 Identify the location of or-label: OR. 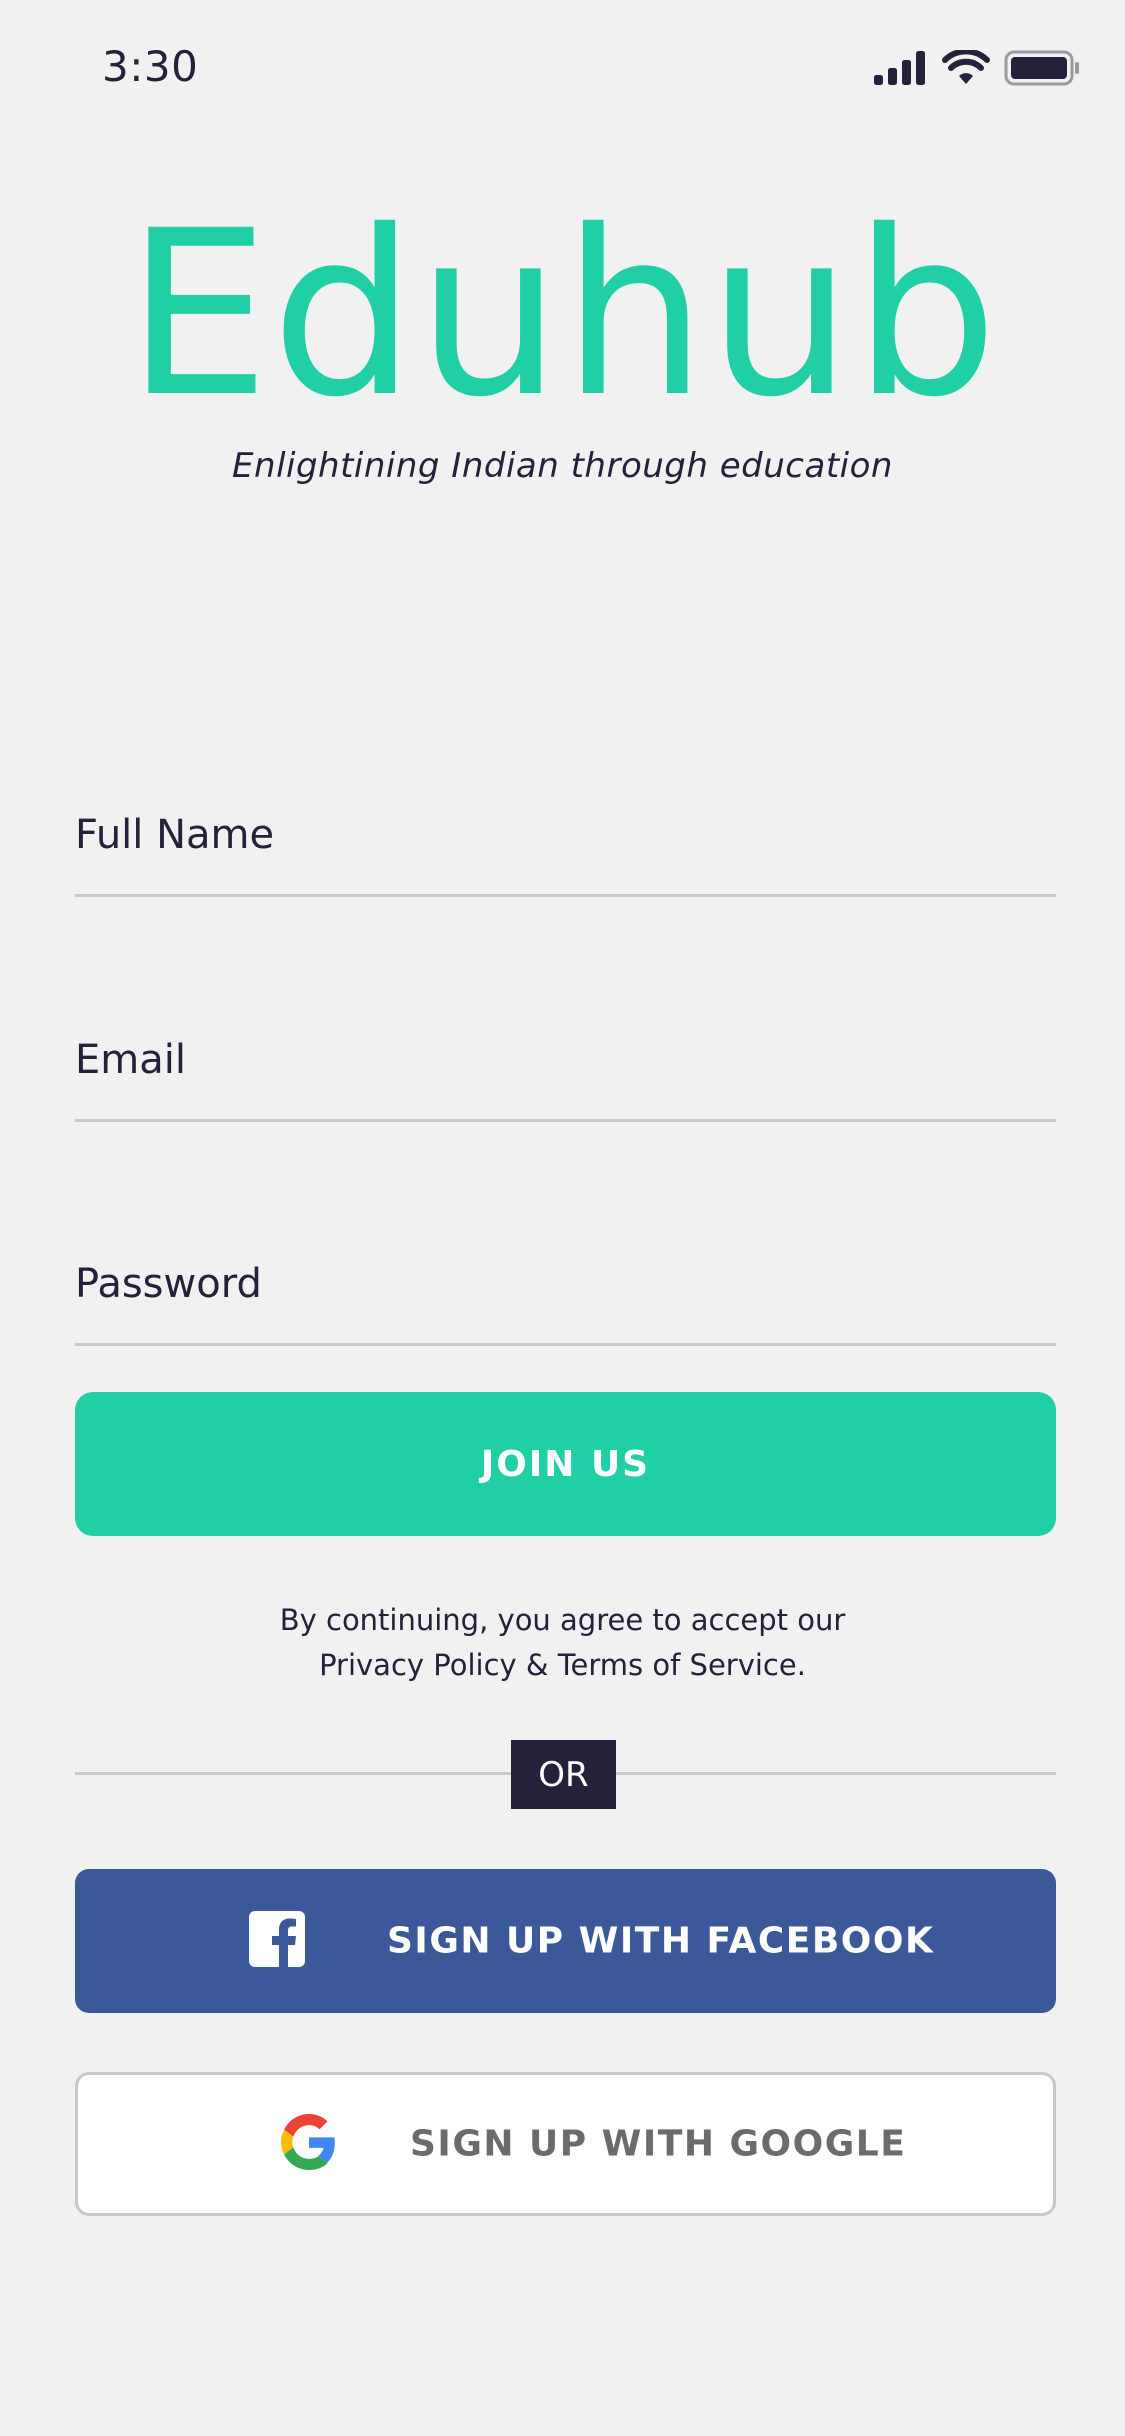
(563, 1774).